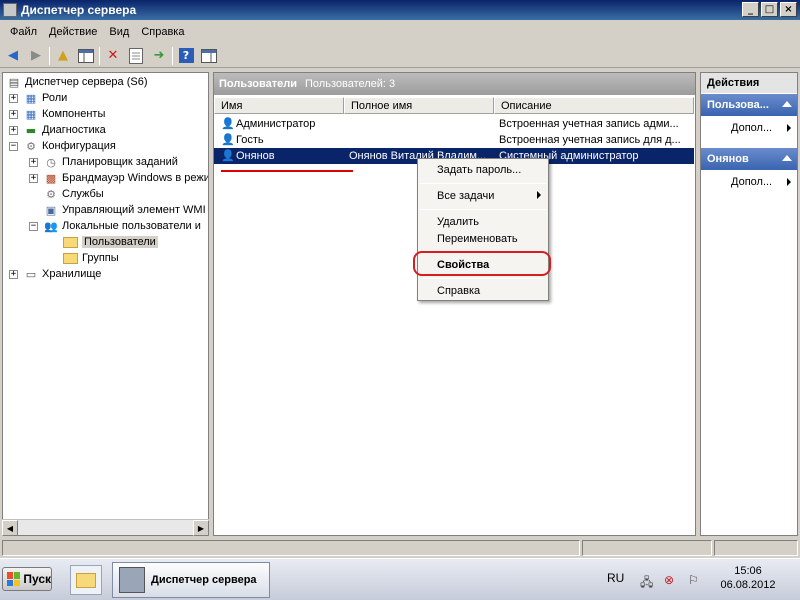 This screenshot has width=800, height=600. I want to click on taskbar-app-server-manager: Диспетчер сервера, so click(191, 580).